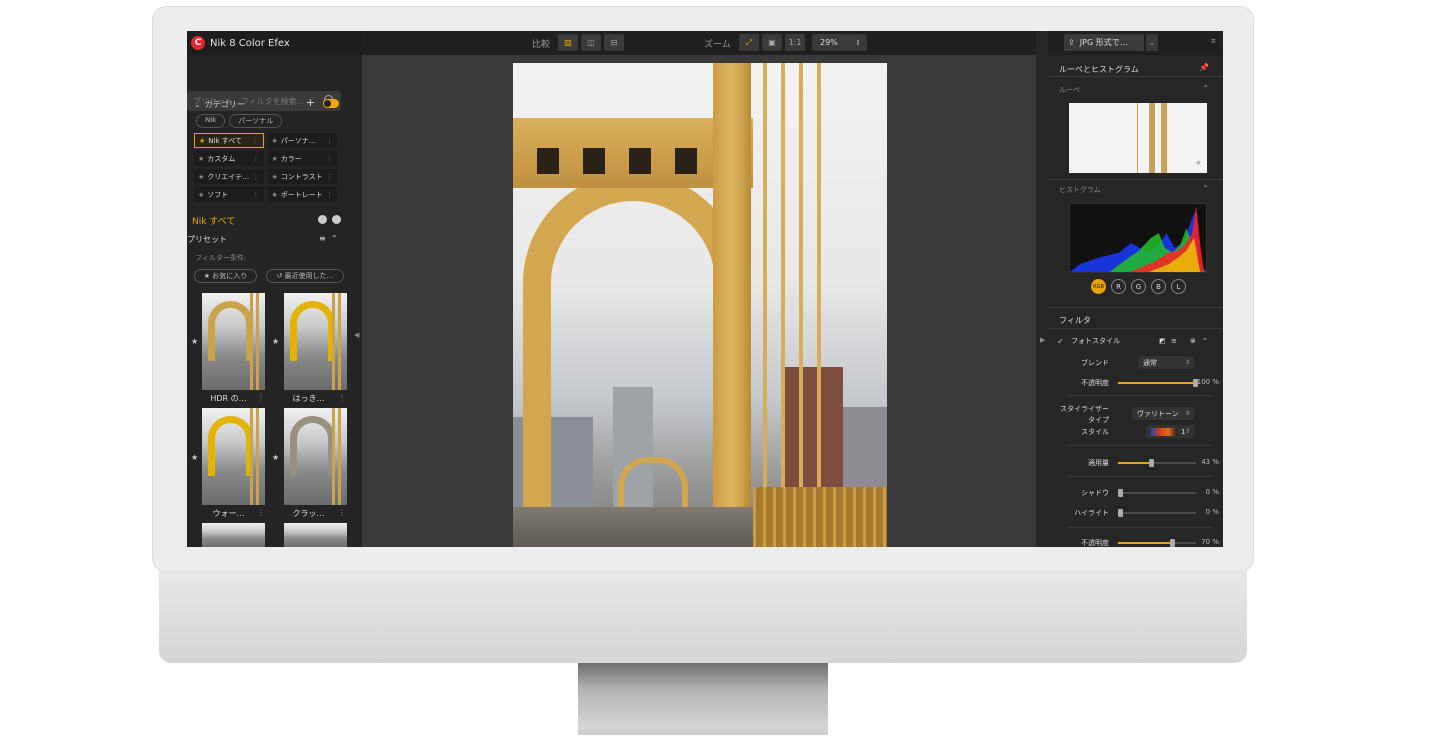  I want to click on chip-personal: パーソナル, so click(256, 121).